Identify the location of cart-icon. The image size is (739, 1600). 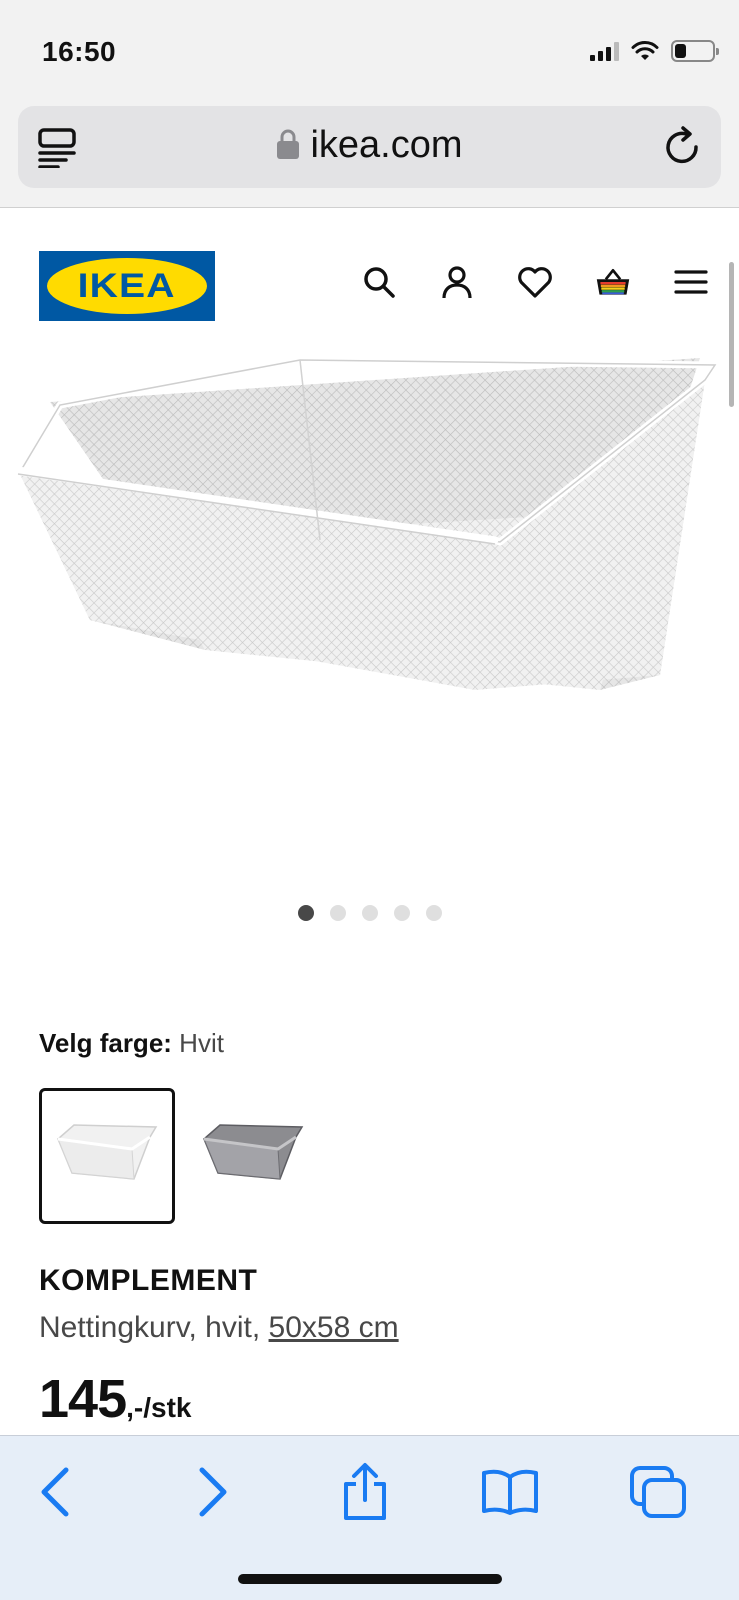
(613, 282).